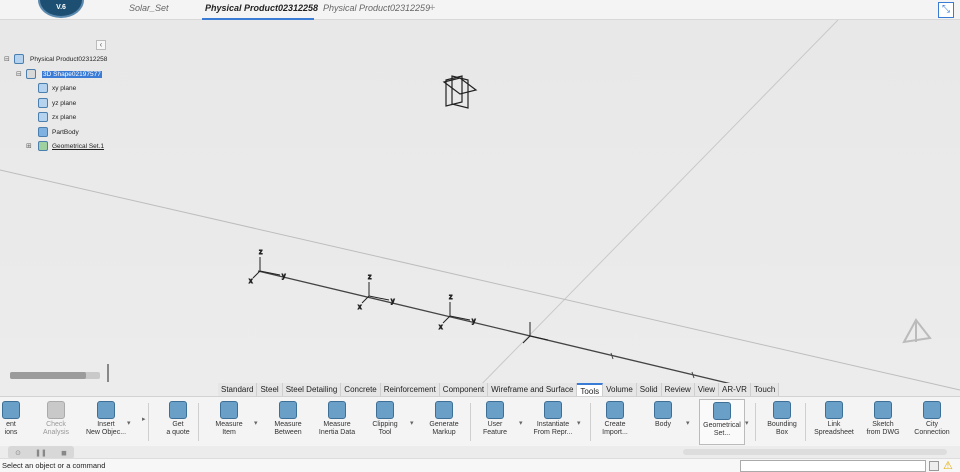 The image size is (960, 472). Describe the element at coordinates (444, 410) in the screenshot. I see `markup-icon` at that location.